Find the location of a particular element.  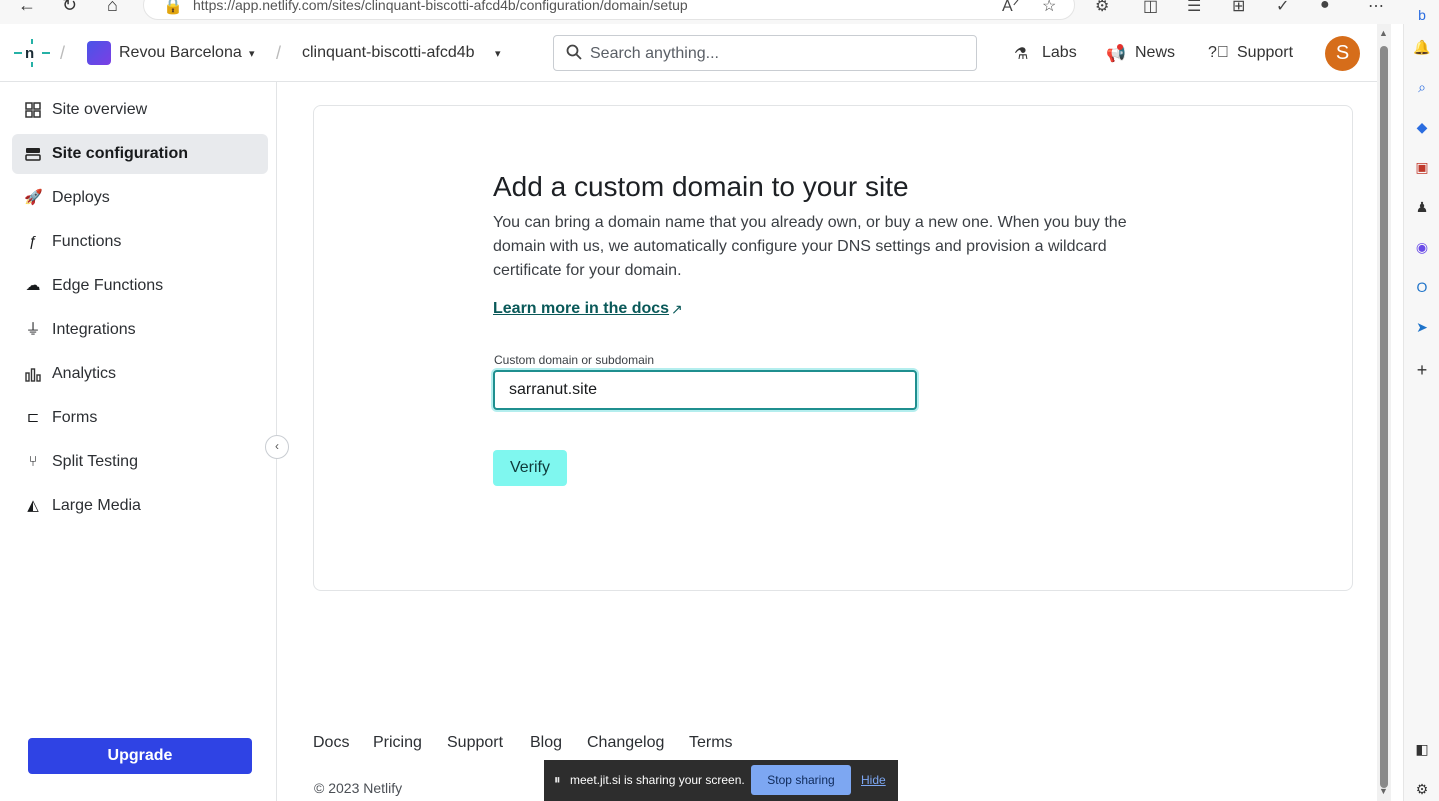

profile-icon: ● is located at coordinates (1325, 7).